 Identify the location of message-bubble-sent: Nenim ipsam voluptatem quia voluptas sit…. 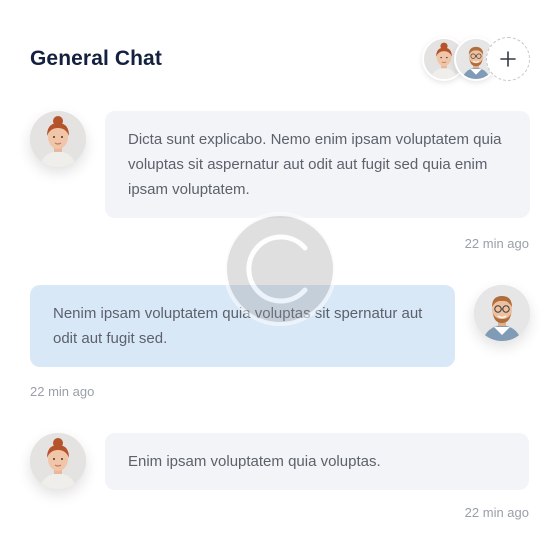
(242, 326).